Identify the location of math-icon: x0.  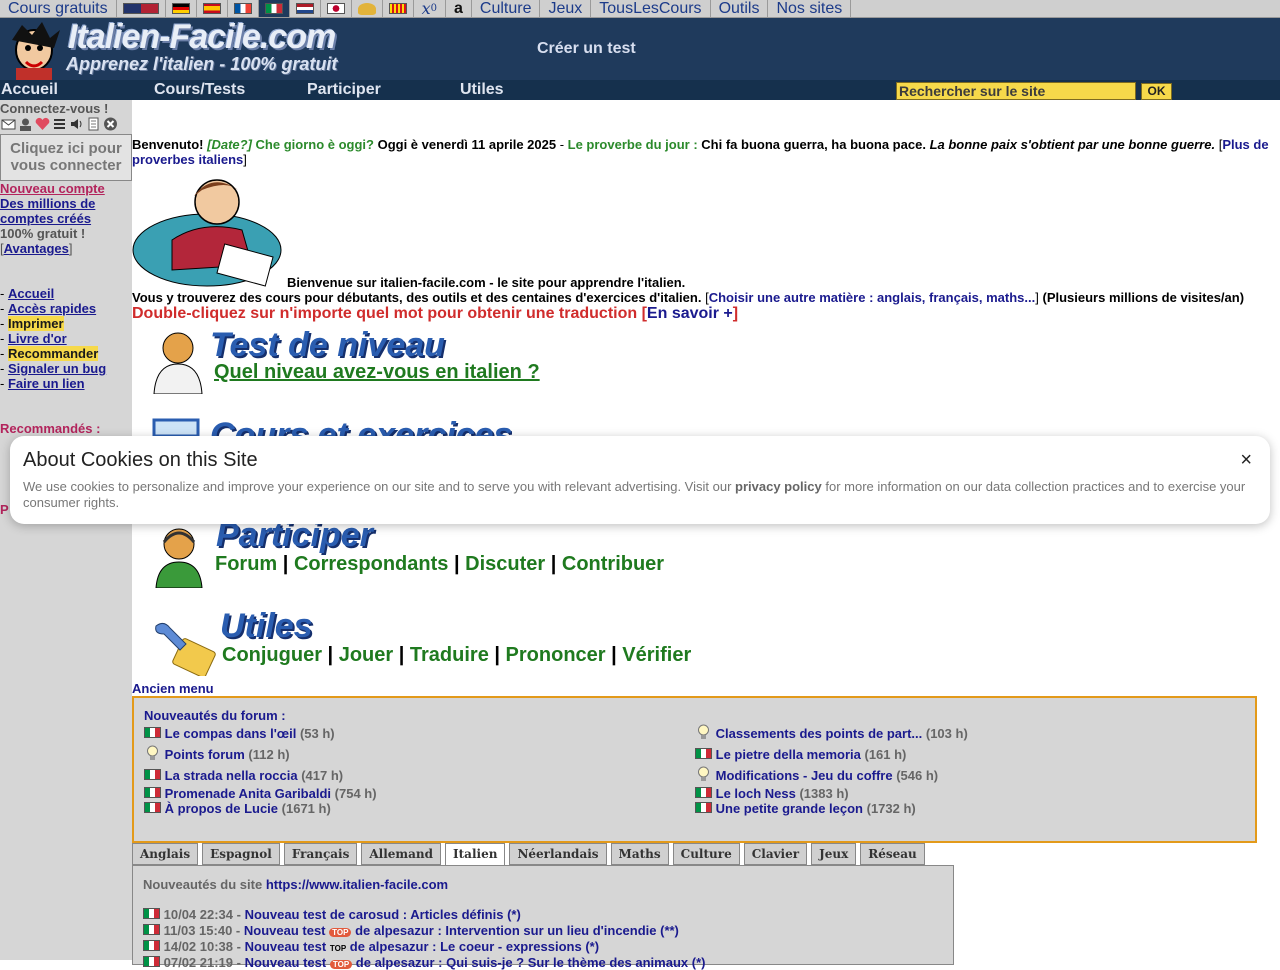
(430, 8).